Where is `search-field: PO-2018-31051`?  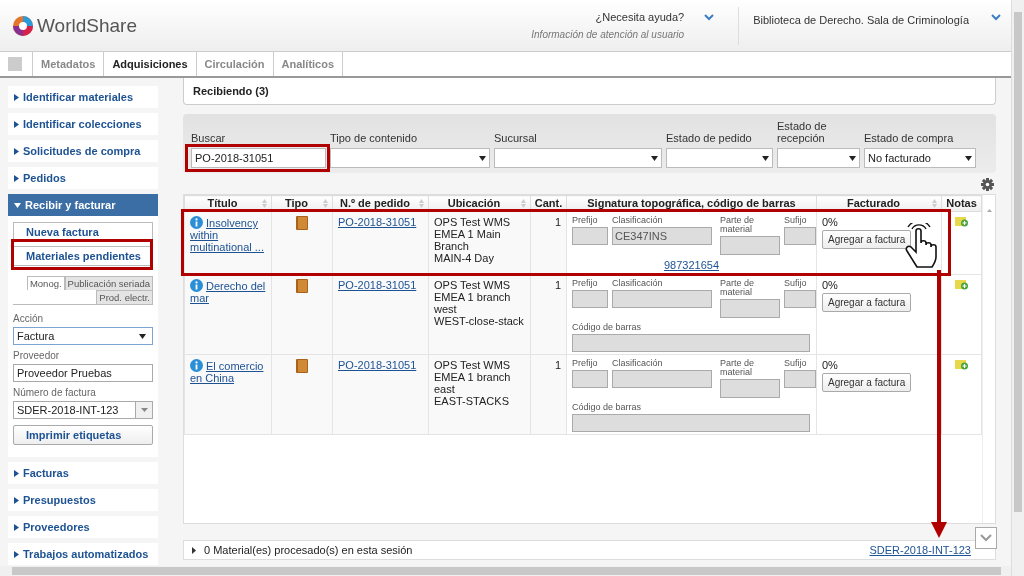 search-field: PO-2018-31051 is located at coordinates (258, 158).